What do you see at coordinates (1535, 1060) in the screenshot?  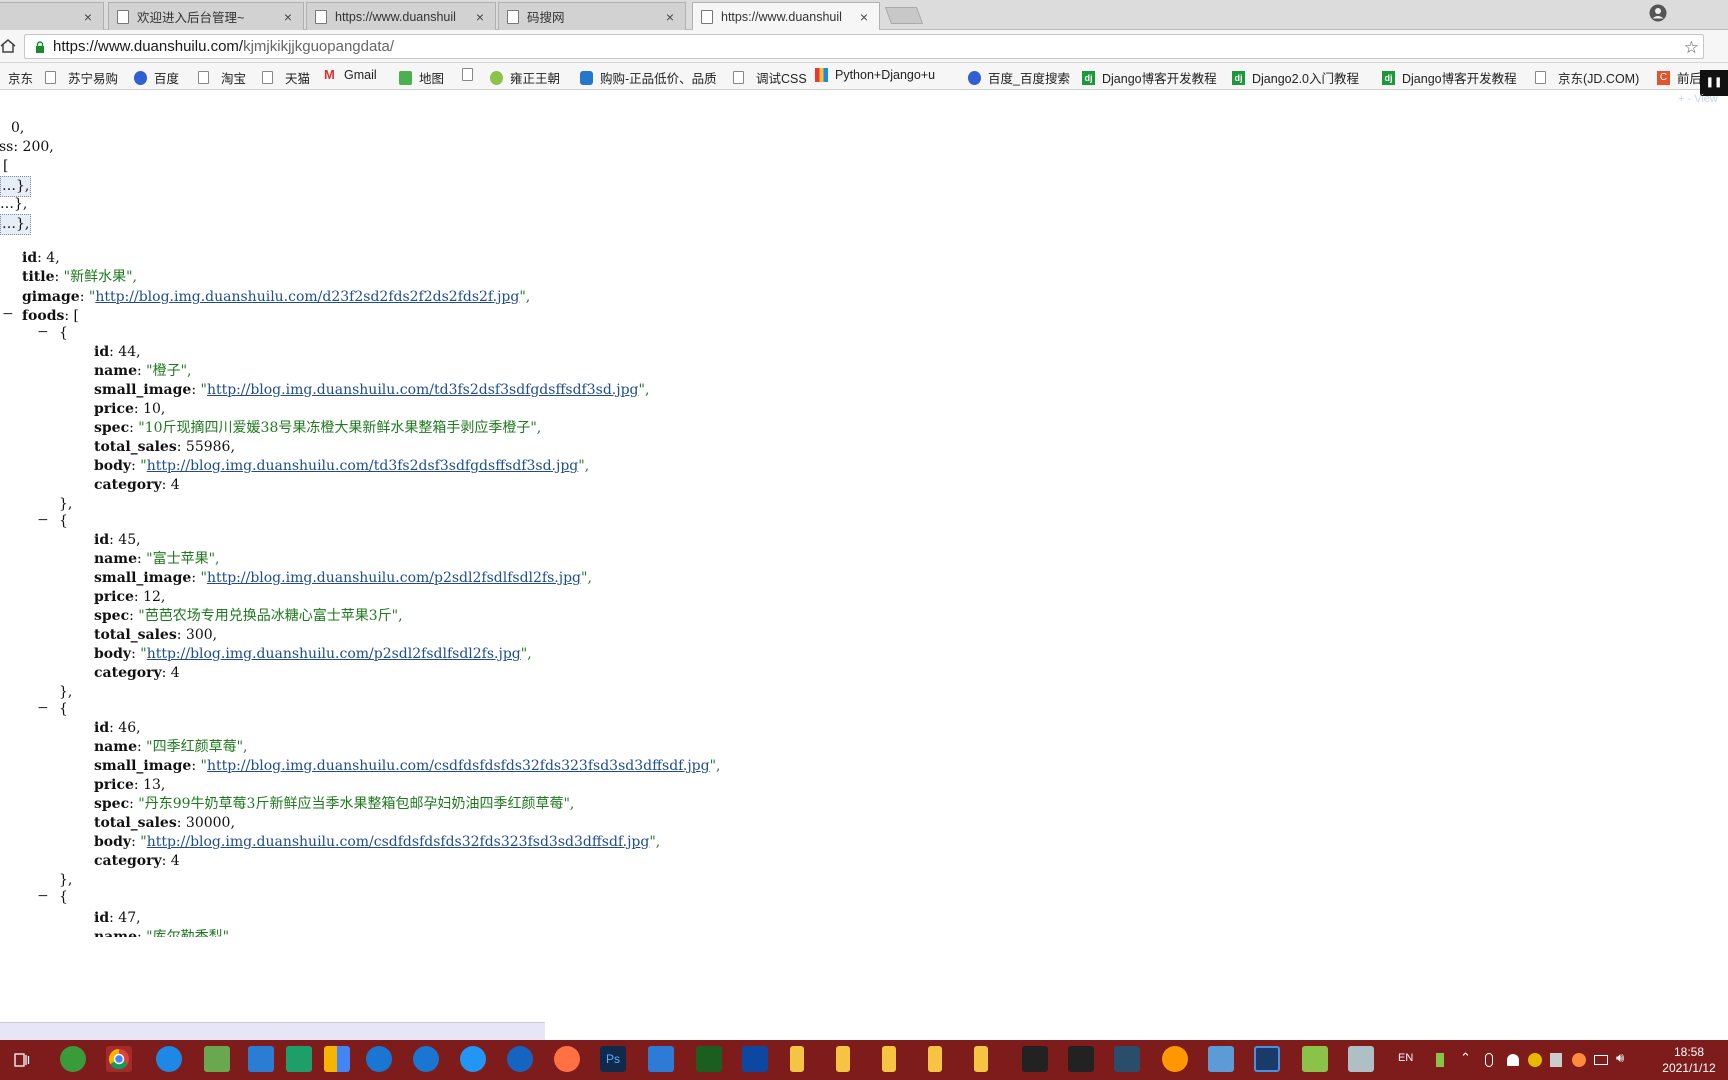 I see `tray-app-icon` at bounding box center [1535, 1060].